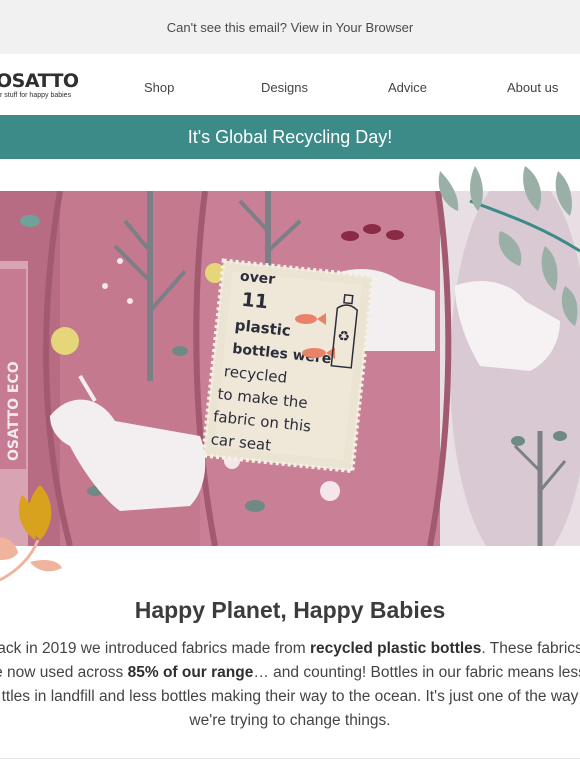 This screenshot has width=580, height=774. Describe the element at coordinates (509, 246) in the screenshot. I see `vine-decoration-icon` at that location.